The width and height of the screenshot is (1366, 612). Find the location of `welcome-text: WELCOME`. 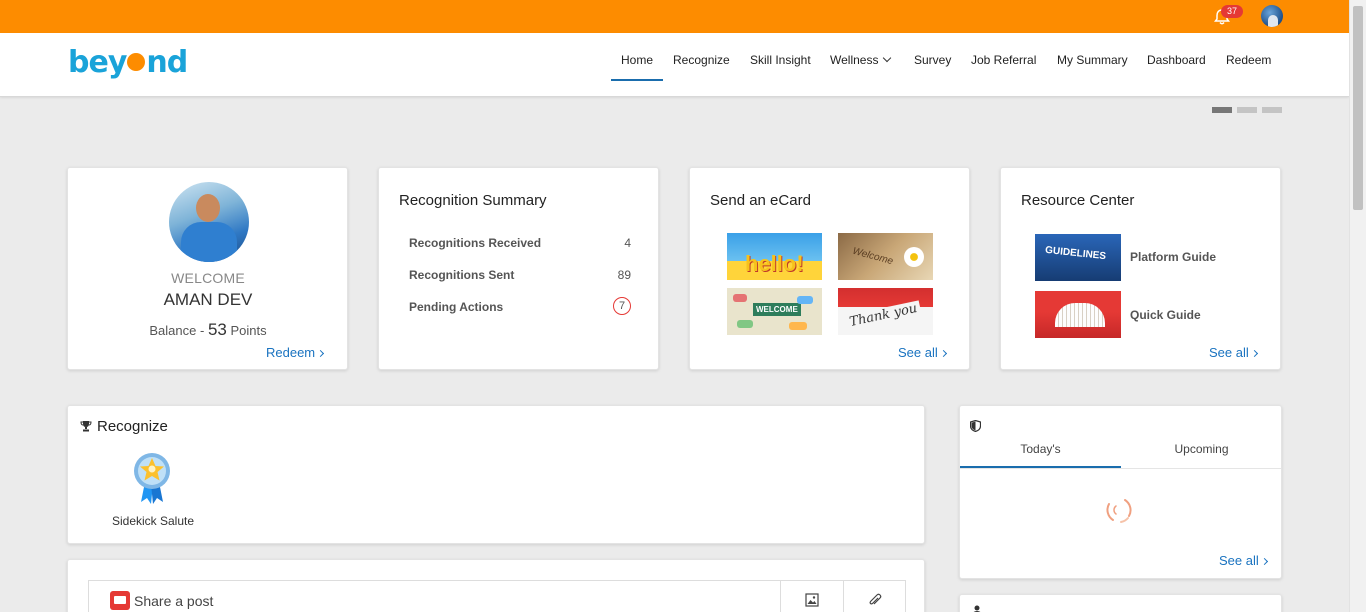

welcome-text: WELCOME is located at coordinates (208, 278).